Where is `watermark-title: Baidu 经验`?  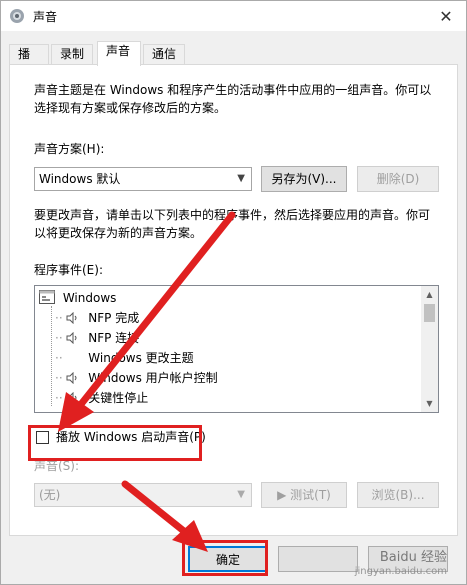
watermark-title: Baidu 经验 is located at coordinates (413, 557).